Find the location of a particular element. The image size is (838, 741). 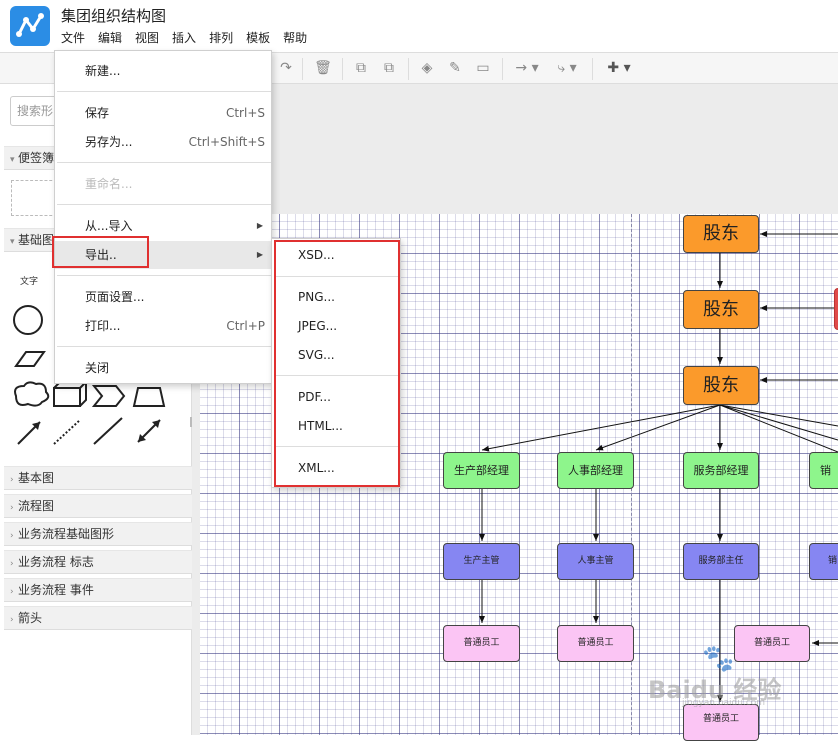

arrow-line-shape is located at coordinates (29, 433).